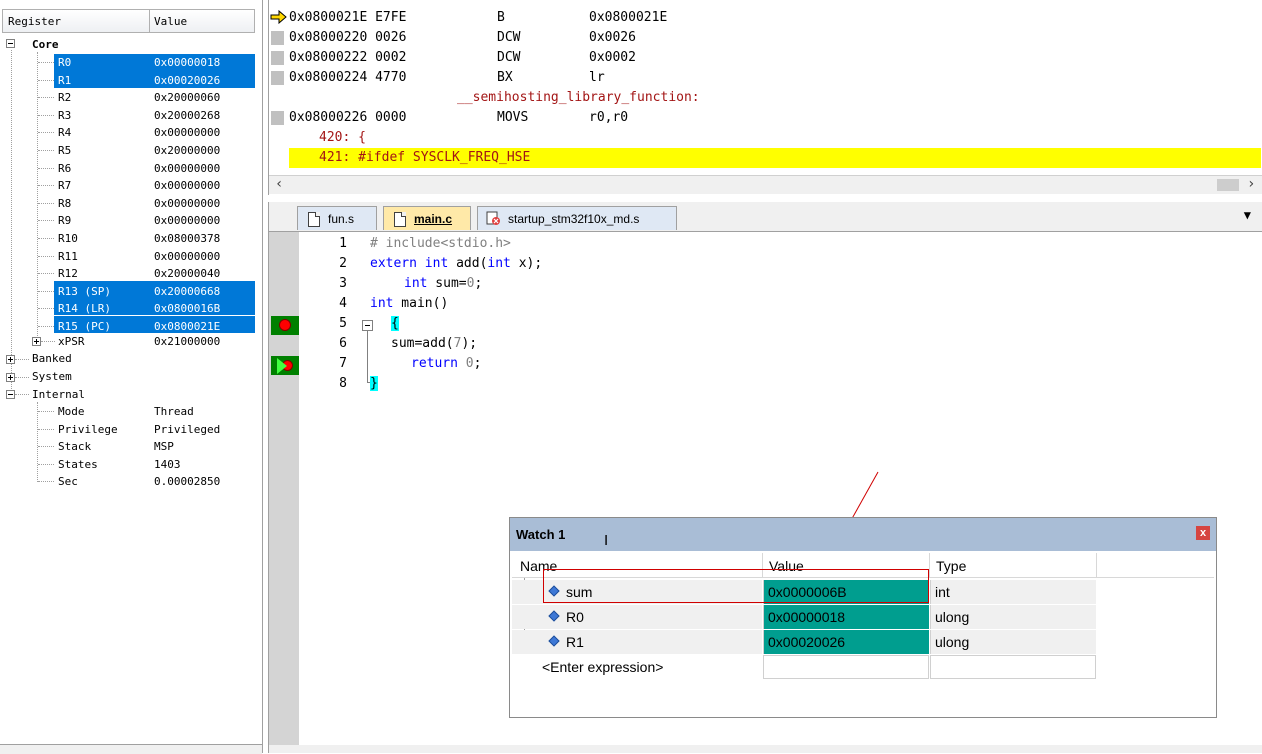  I want to click on watch-type-header: Type, so click(951, 566).